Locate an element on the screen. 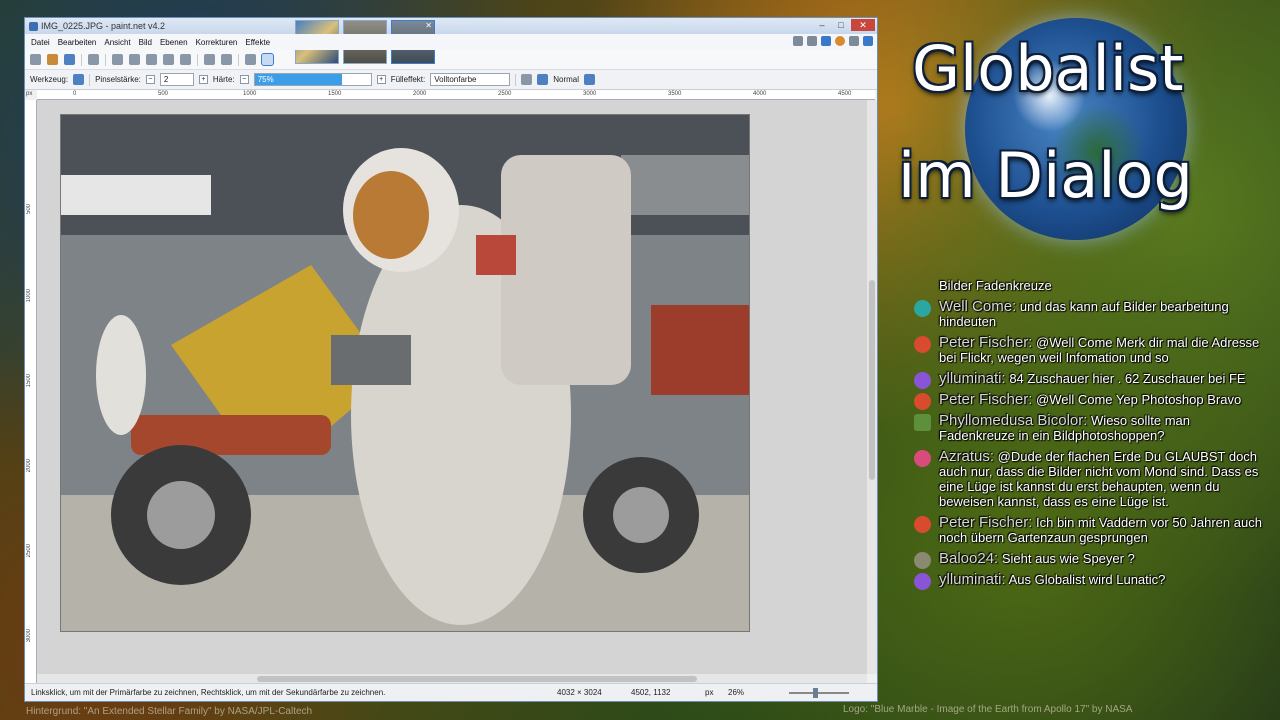 The image size is (1280, 720). main-toolbar is located at coordinates (451, 60).